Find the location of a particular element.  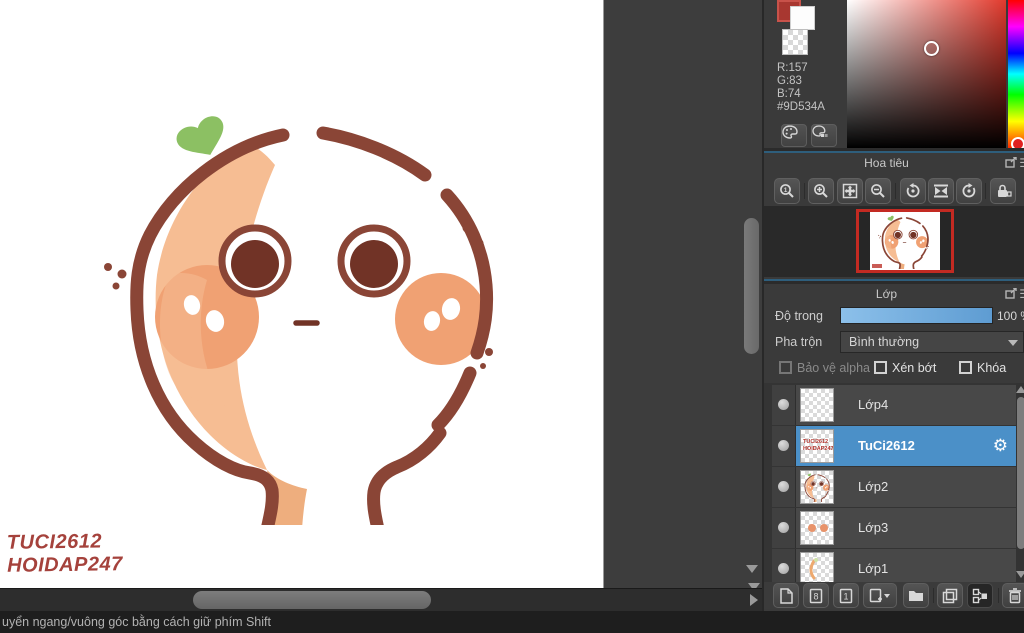

horizontal-scrollbar is located at coordinates (381, 600).